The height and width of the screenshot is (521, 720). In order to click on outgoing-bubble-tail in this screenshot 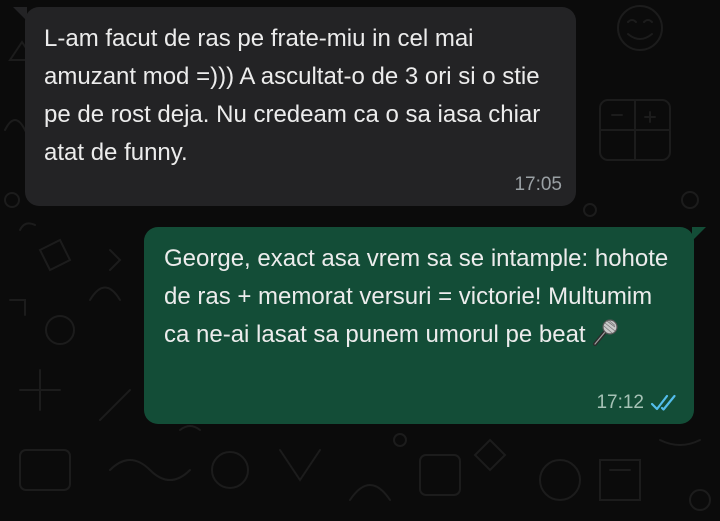, I will do `click(699, 234)`.